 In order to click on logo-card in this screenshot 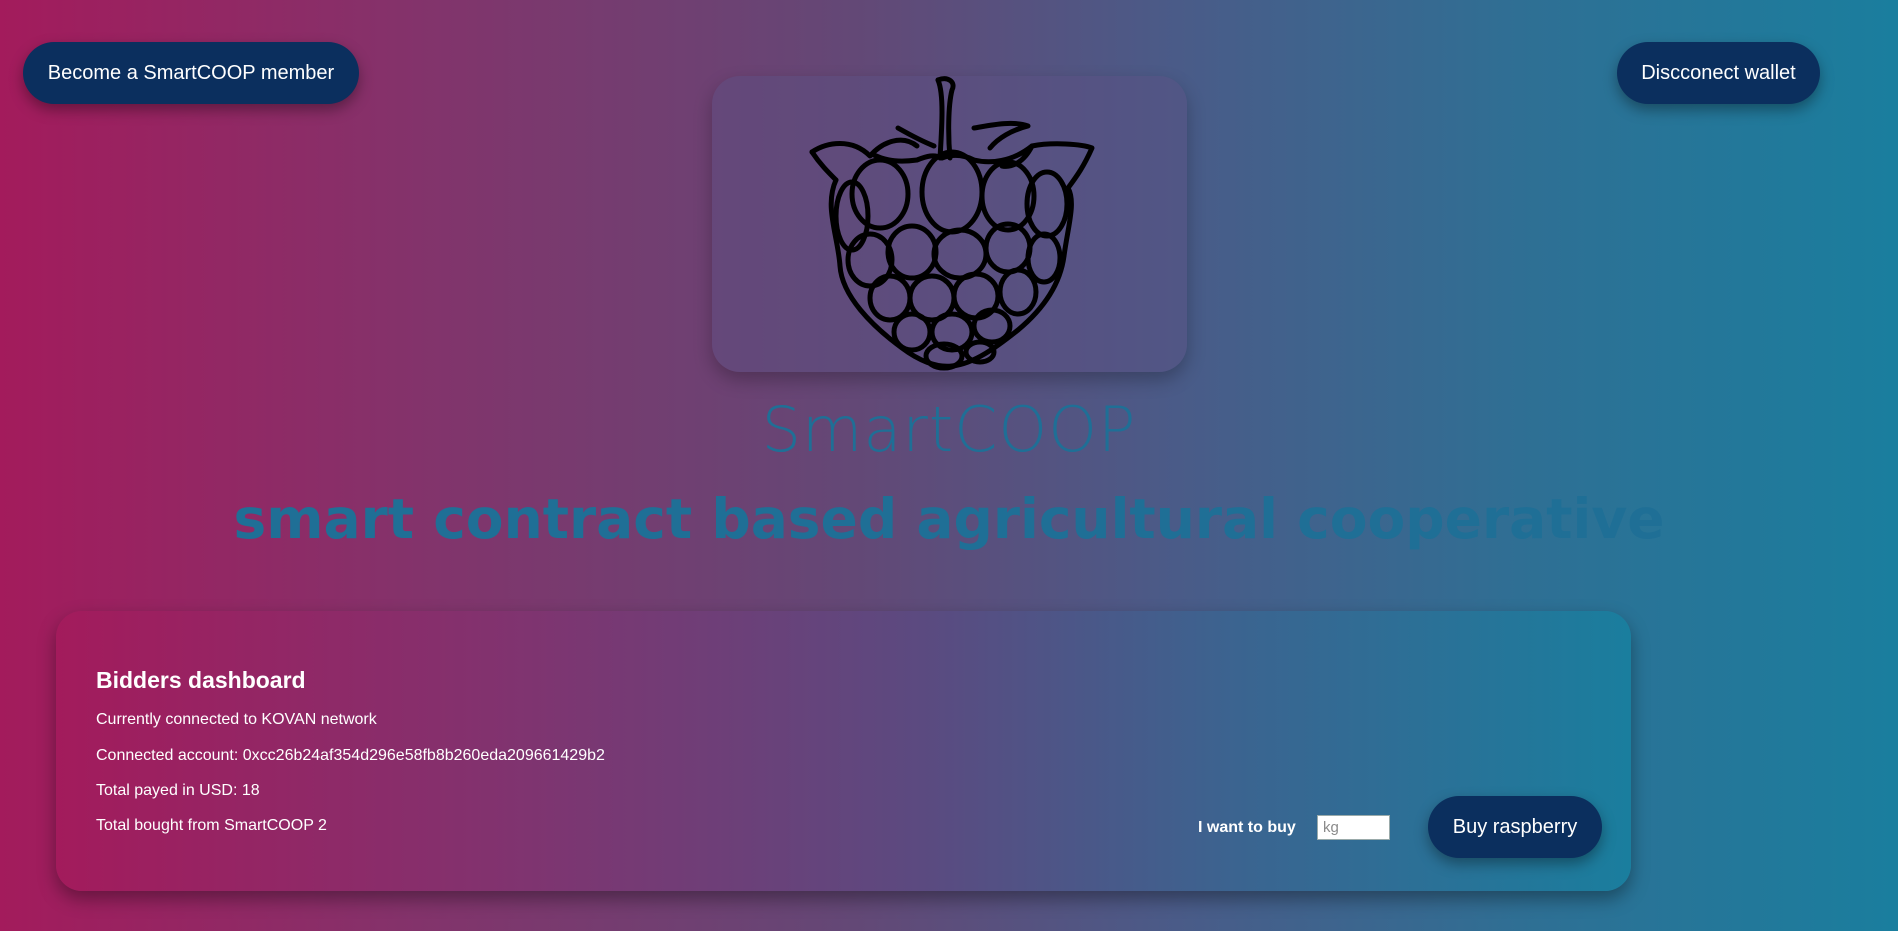, I will do `click(949, 224)`.